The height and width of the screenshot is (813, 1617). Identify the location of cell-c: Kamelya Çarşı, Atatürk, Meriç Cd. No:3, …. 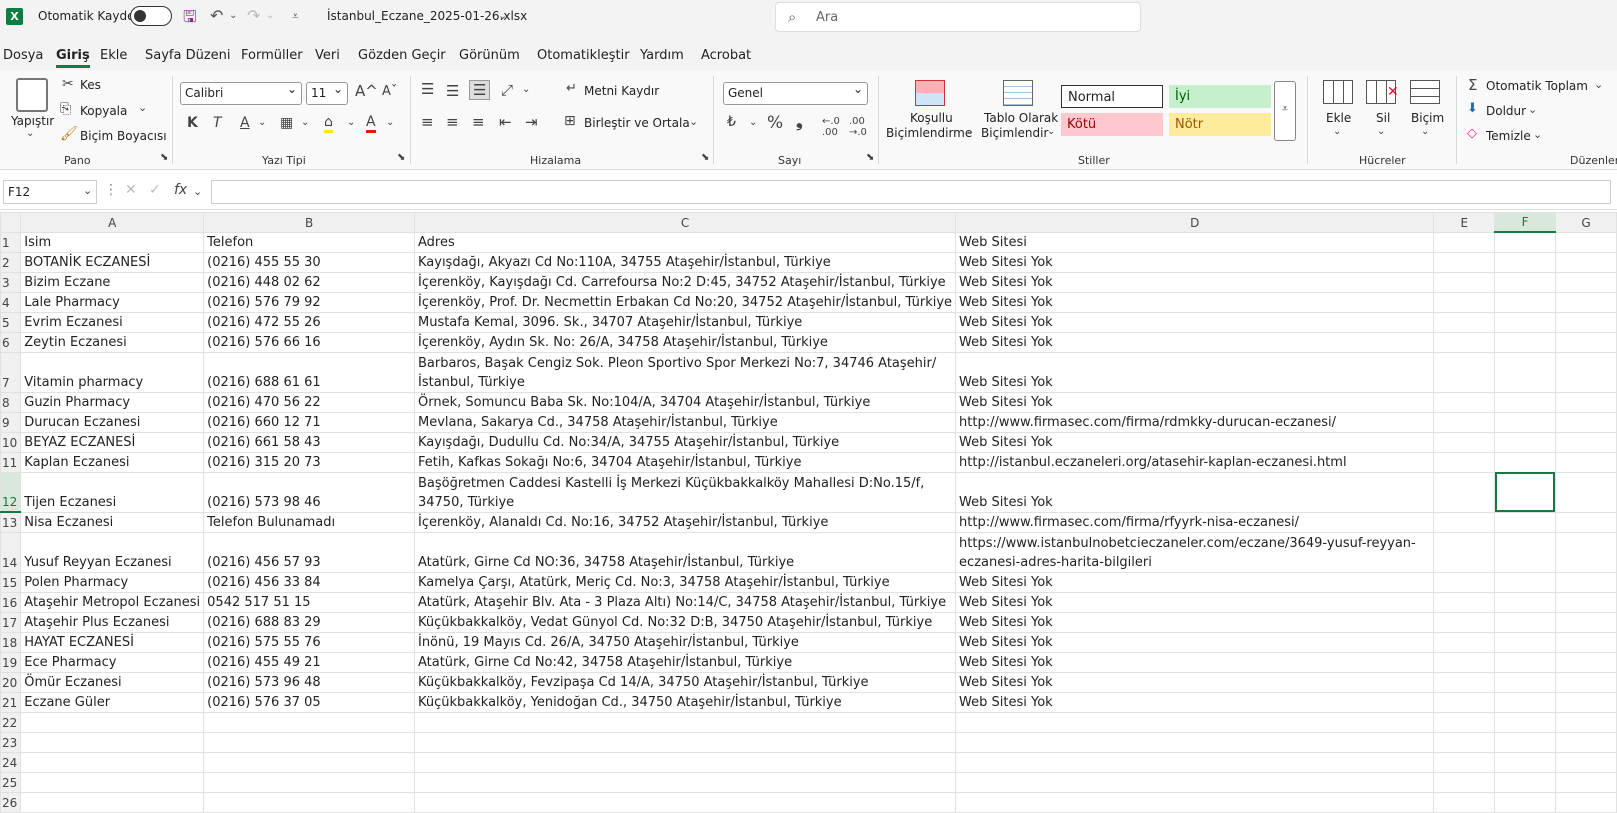
(685, 582).